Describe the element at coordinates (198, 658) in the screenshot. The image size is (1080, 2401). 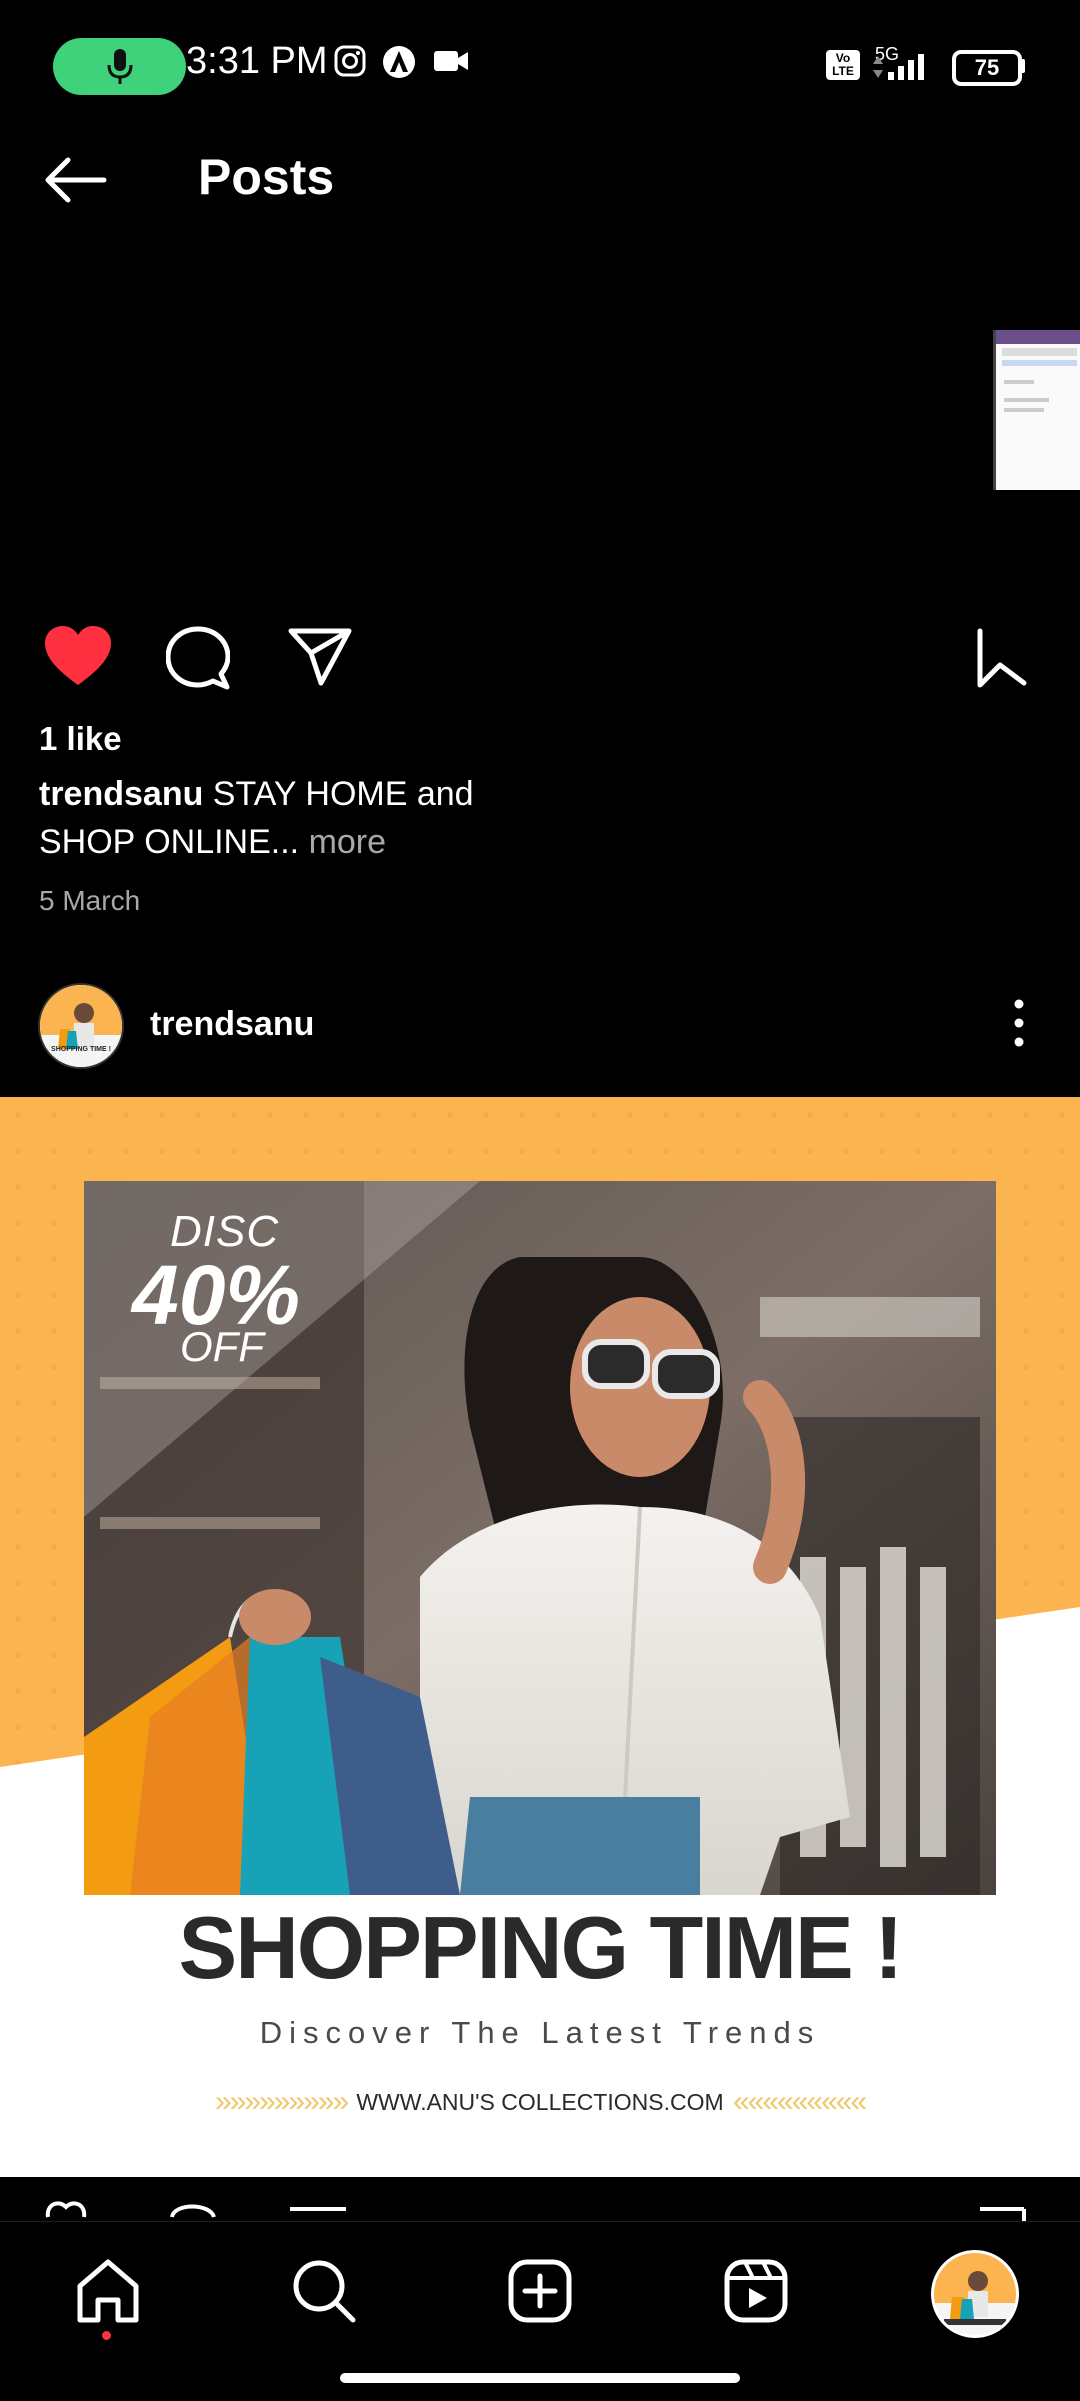
I see `comment-icon` at that location.